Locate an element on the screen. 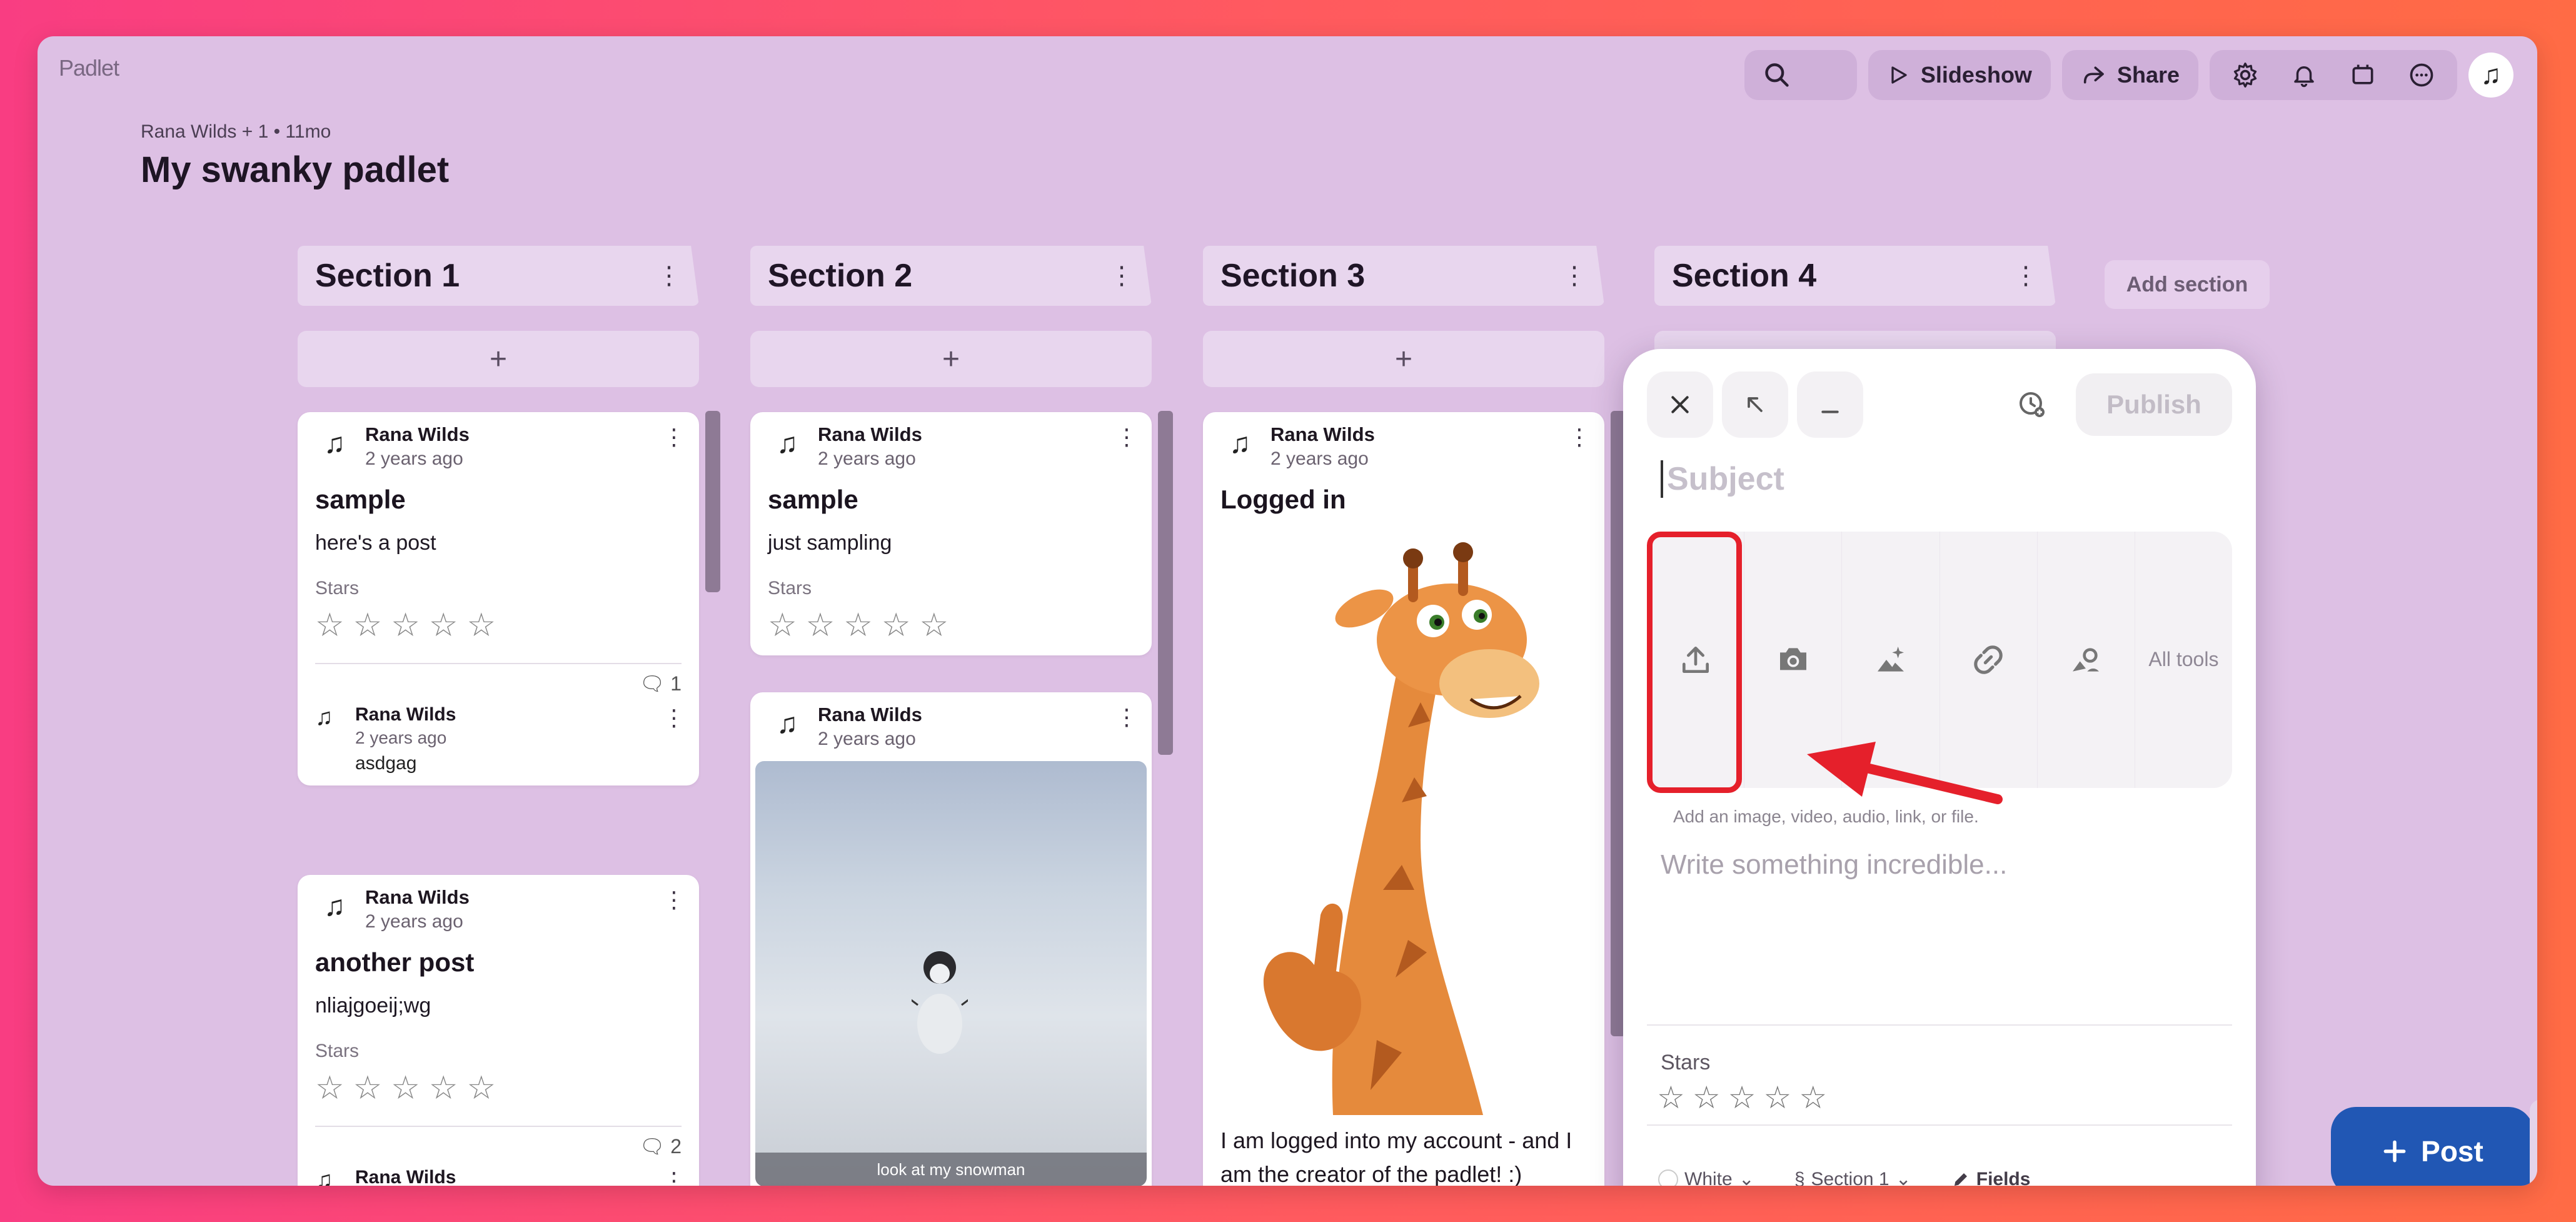 This screenshot has width=2576, height=1222. ai-assistant-button: PI is located at coordinates (2533, 1142).